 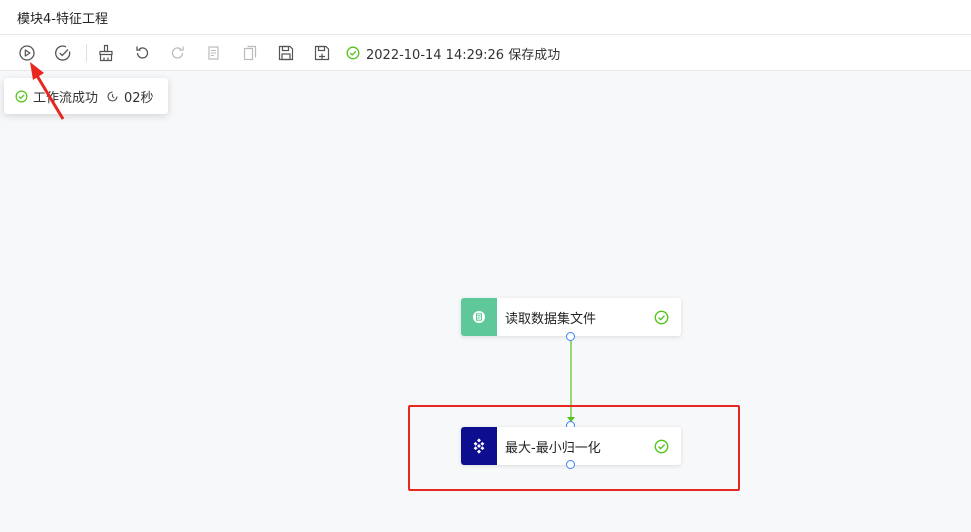 I want to click on paste-icon, so click(x=250, y=53).